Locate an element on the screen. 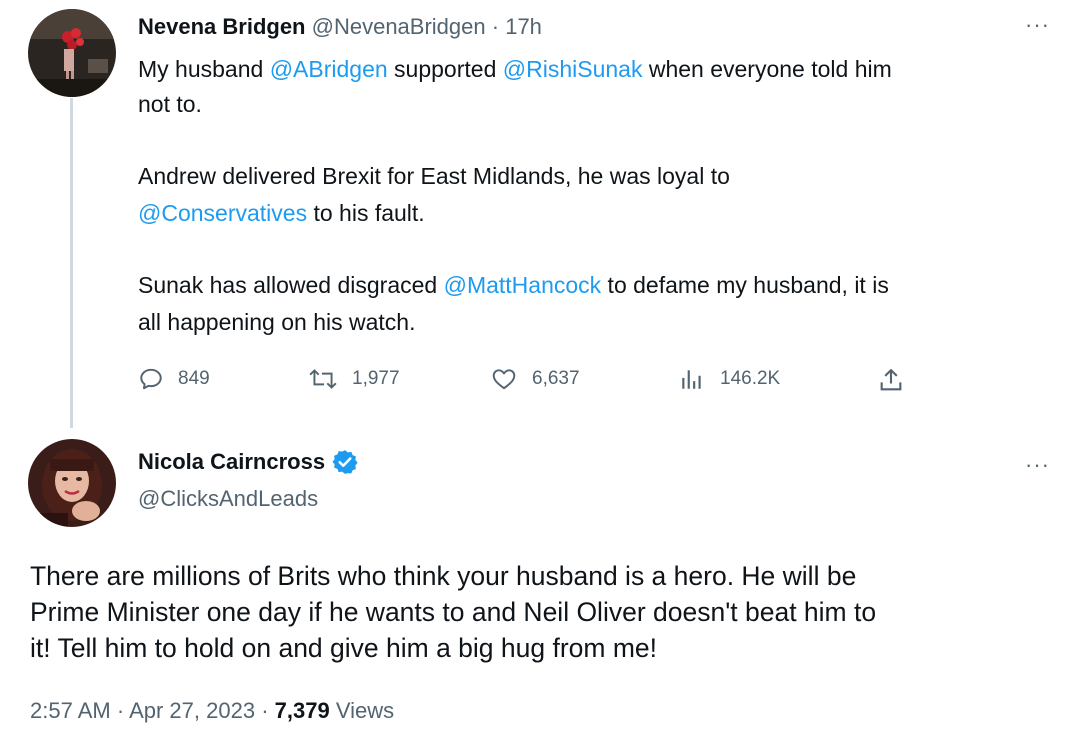 Image resolution: width=1074 pixels, height=749 pixels. like-count: 6,637 is located at coordinates (556, 378).